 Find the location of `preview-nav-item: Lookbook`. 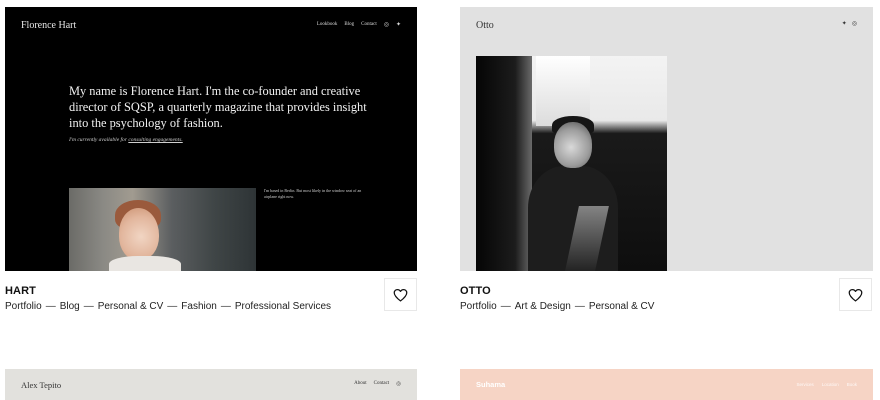

preview-nav-item: Lookbook is located at coordinates (327, 24).